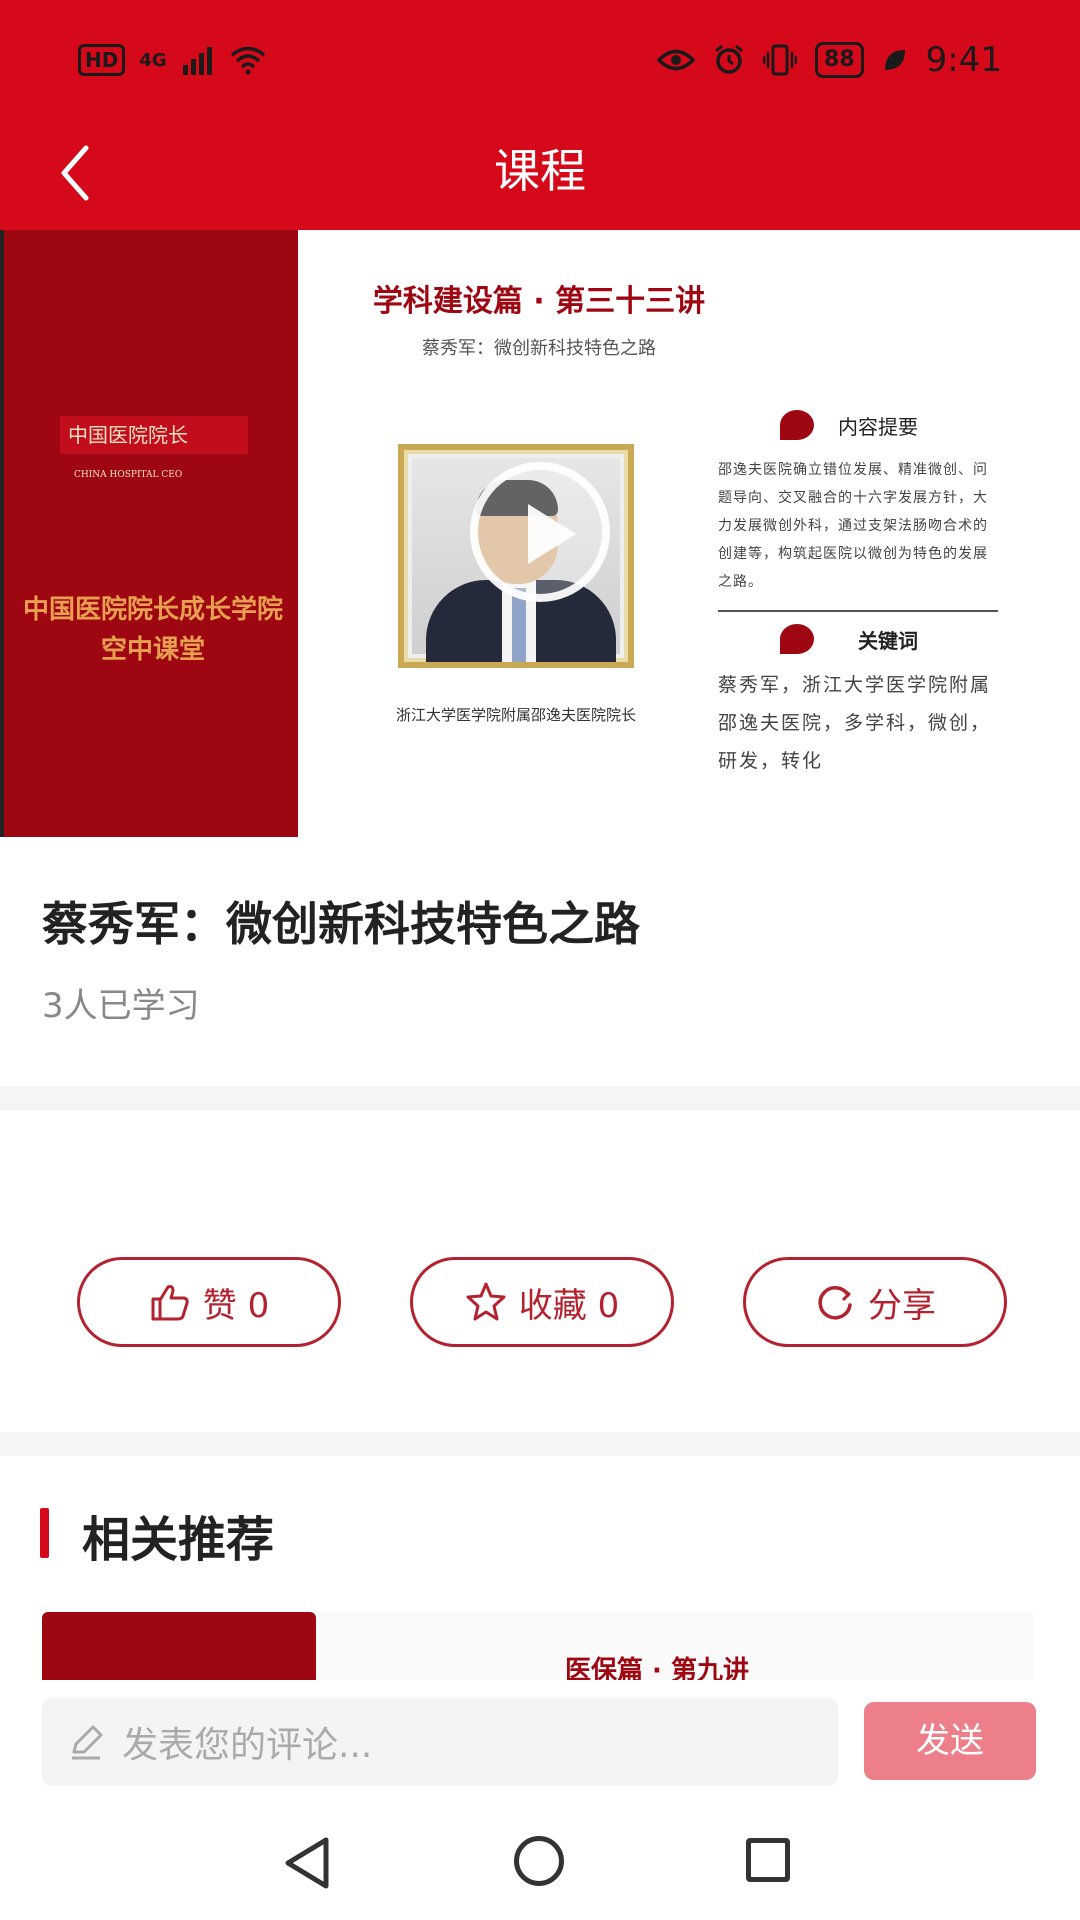 This screenshot has height=1920, width=1080. I want to click on eye-icon, so click(676, 60).